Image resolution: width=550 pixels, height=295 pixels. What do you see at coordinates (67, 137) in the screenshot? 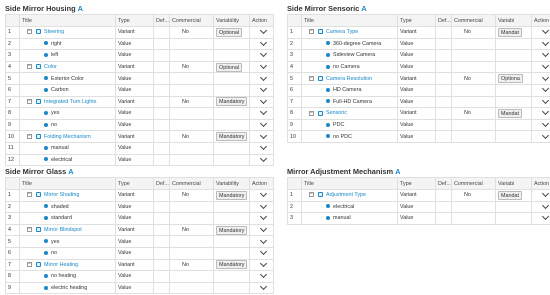
I see `variant-title-link: Folding Mechanism` at bounding box center [67, 137].